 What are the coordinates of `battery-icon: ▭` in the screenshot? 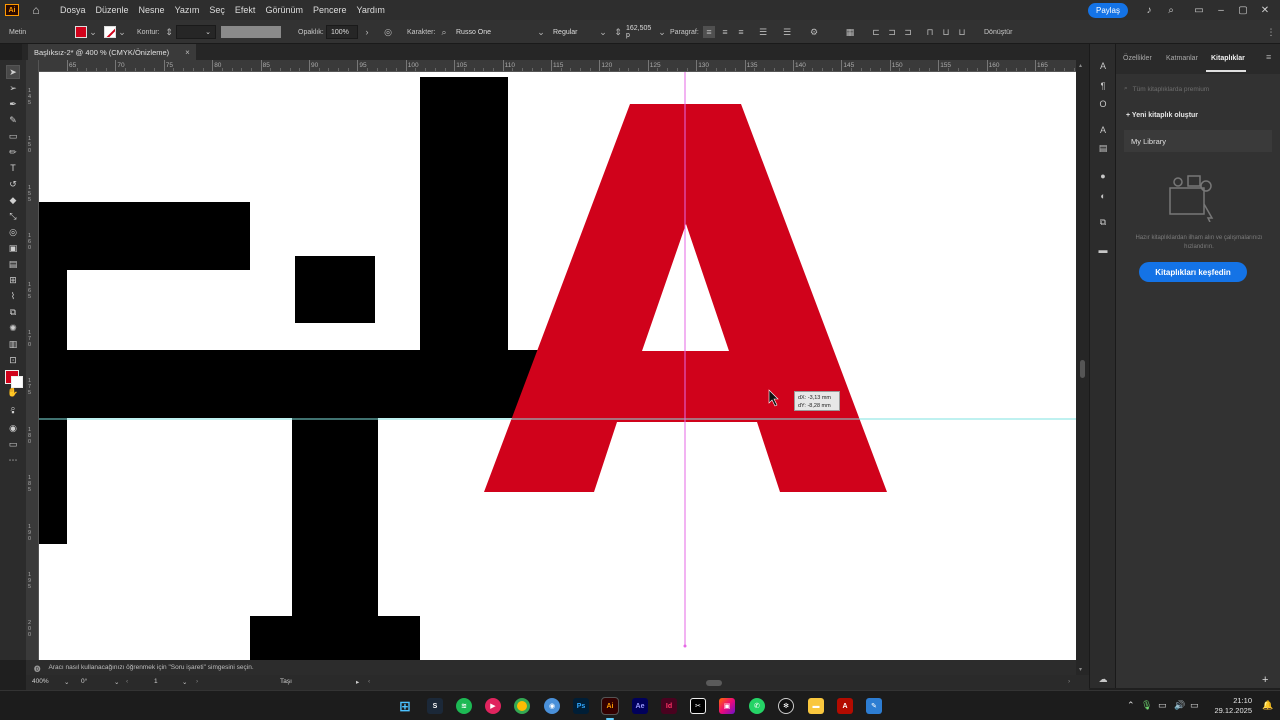 It's located at (1194, 705).